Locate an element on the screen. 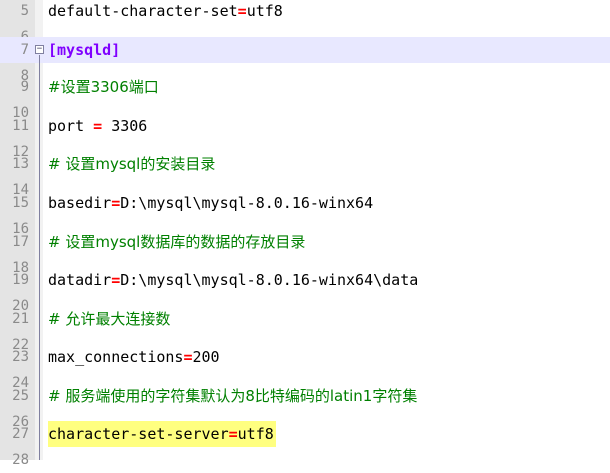 This screenshot has width=610, height=473. line-number: 23 is located at coordinates (20, 357).